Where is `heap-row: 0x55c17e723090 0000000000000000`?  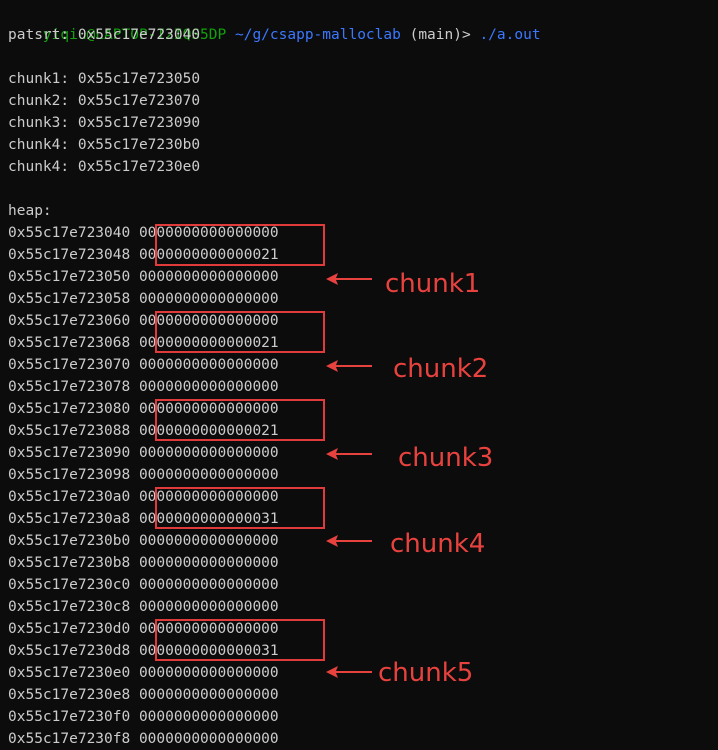
heap-row: 0x55c17e723090 0000000000000000 is located at coordinates (143, 453).